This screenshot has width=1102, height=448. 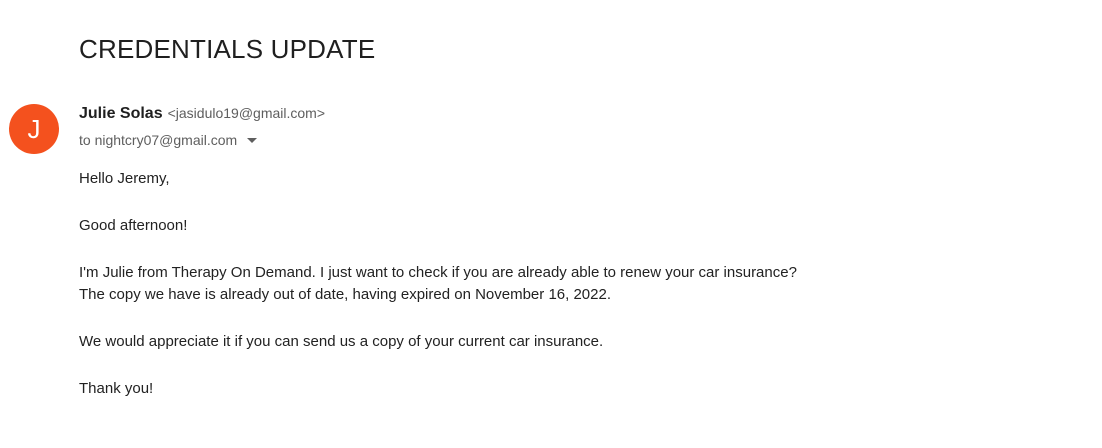 I want to click on avatar-letter: J, so click(x=34, y=128).